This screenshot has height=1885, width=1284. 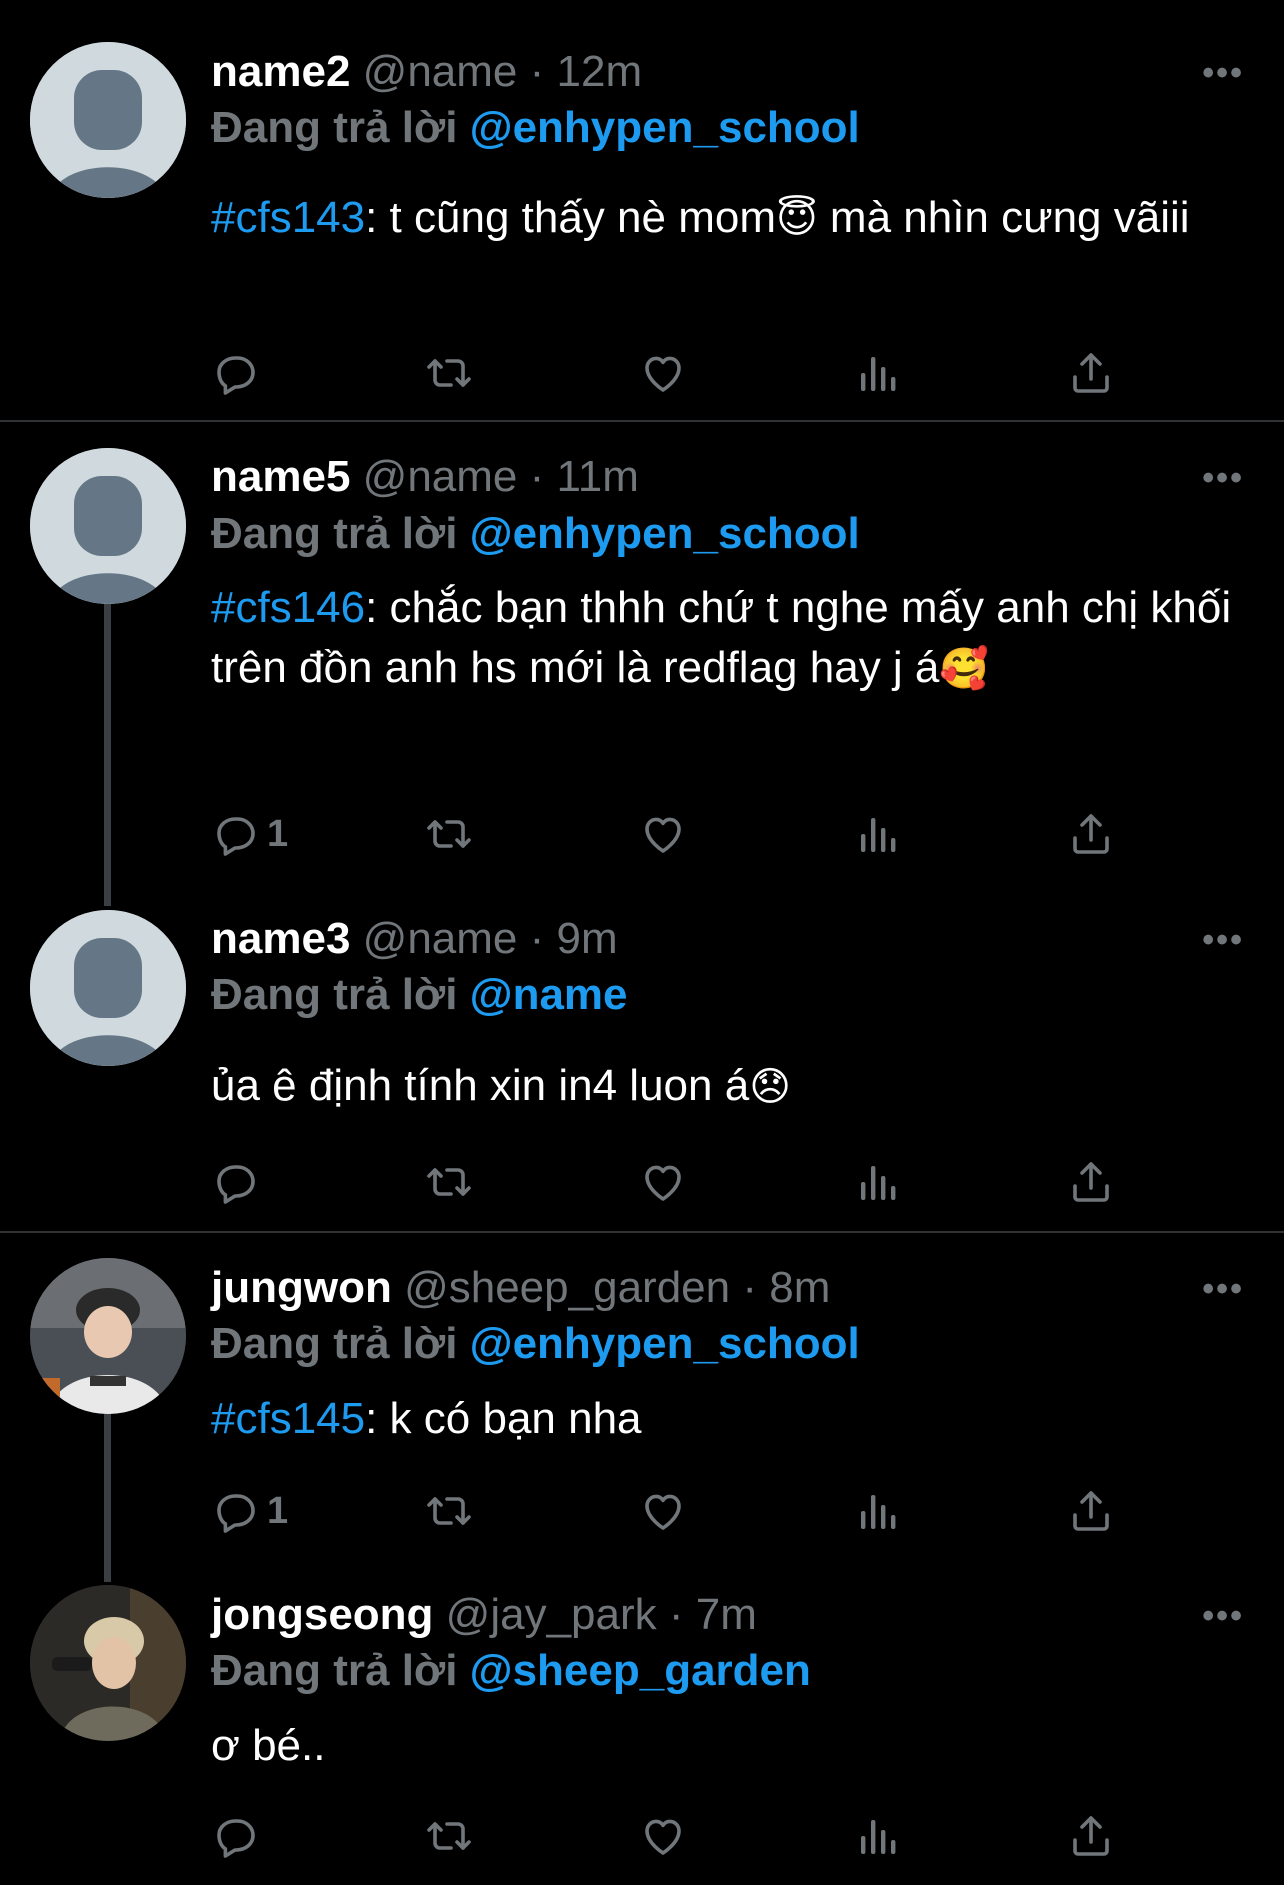 What do you see at coordinates (288, 1418) in the screenshot?
I see `hashtag-link: #cfs145` at bounding box center [288, 1418].